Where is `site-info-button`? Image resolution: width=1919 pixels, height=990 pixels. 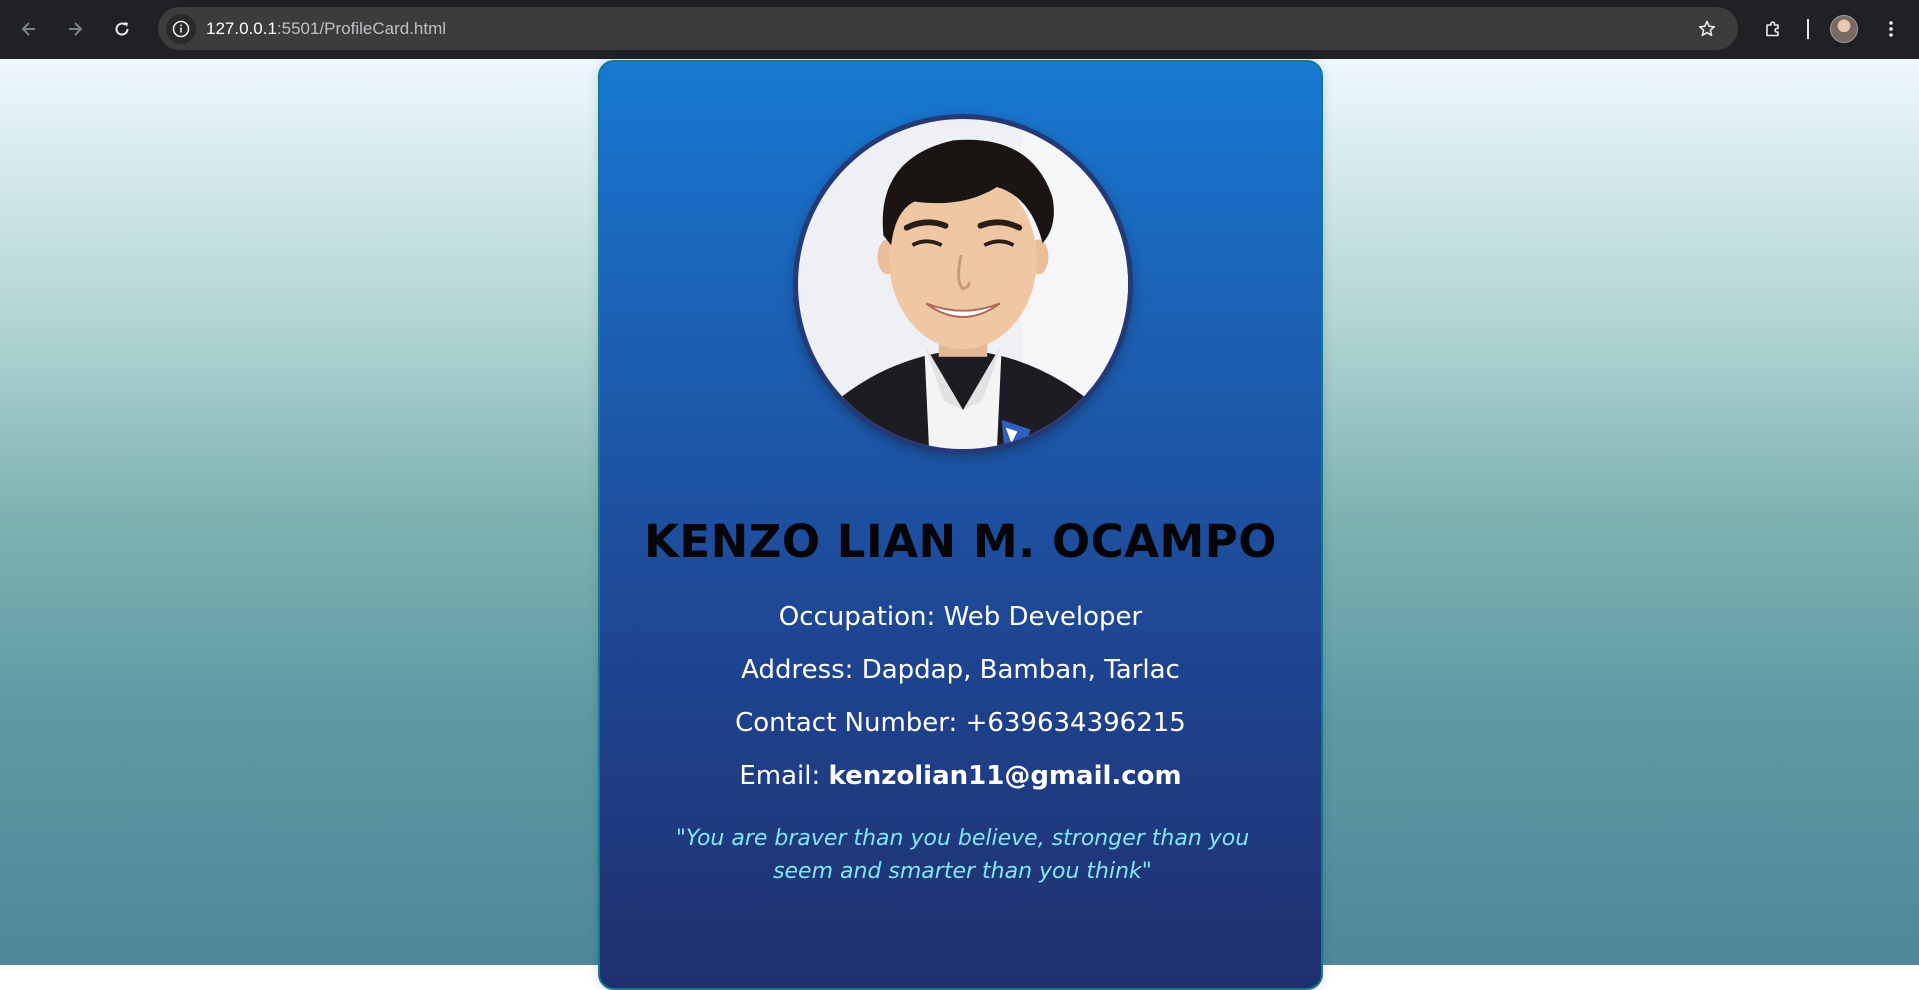
site-info-button is located at coordinates (181, 29).